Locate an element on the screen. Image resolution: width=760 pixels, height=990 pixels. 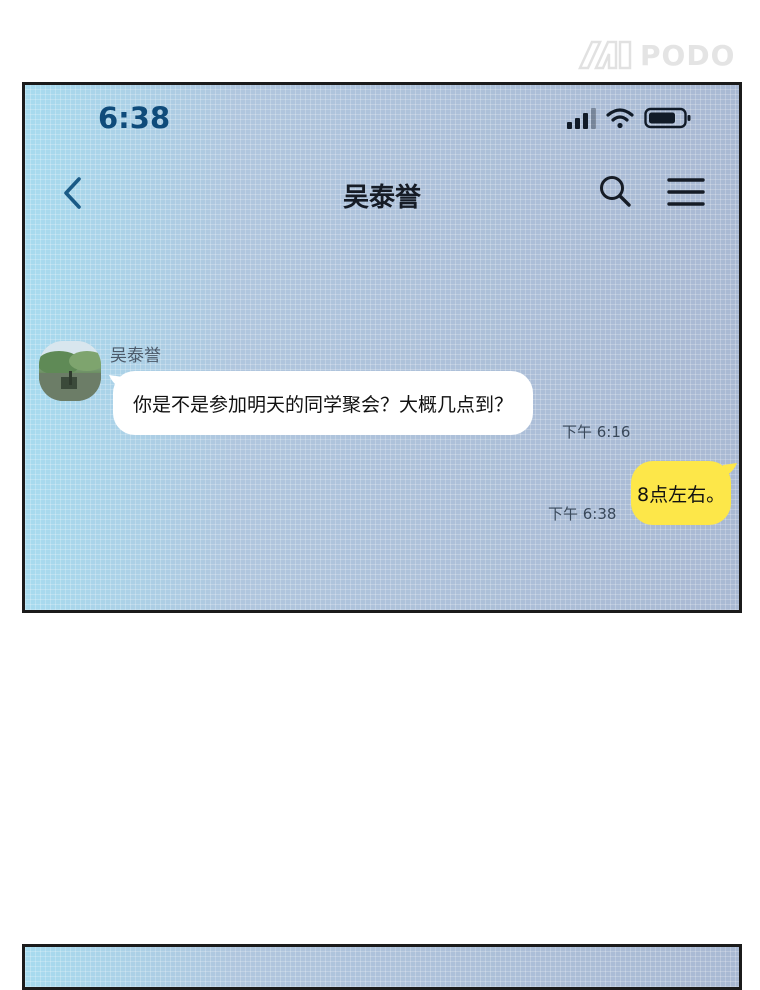
outgoing-message-time: 下午 6:38 is located at coordinates (582, 514).